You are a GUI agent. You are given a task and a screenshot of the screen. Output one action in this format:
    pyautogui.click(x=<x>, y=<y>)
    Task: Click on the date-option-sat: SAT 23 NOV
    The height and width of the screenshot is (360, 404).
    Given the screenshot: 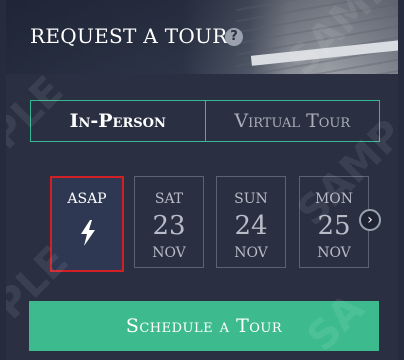 What is the action you would take?
    pyautogui.click(x=169, y=222)
    